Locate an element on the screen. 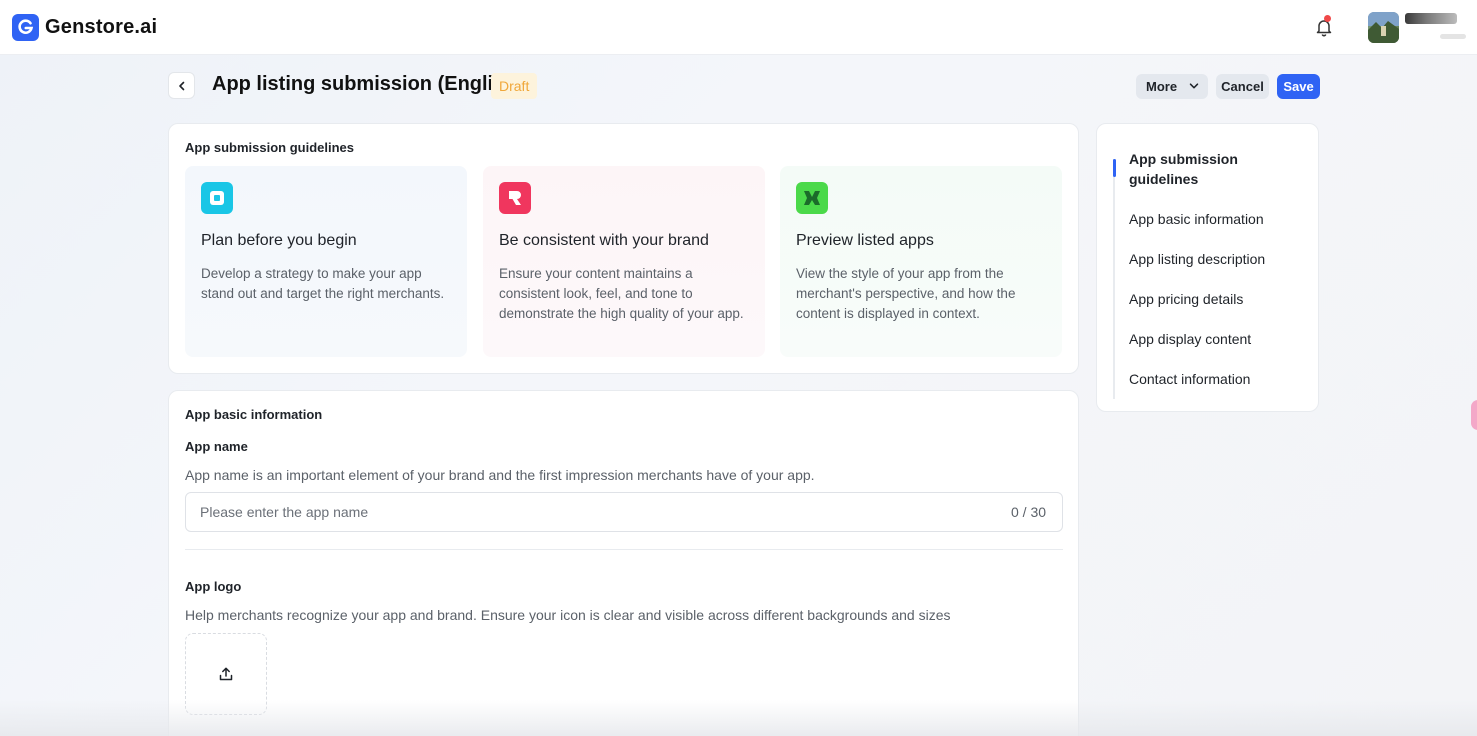 Image resolution: width=1477 pixels, height=736 pixels. nav-item-pricing: App pricing details is located at coordinates (1214, 299).